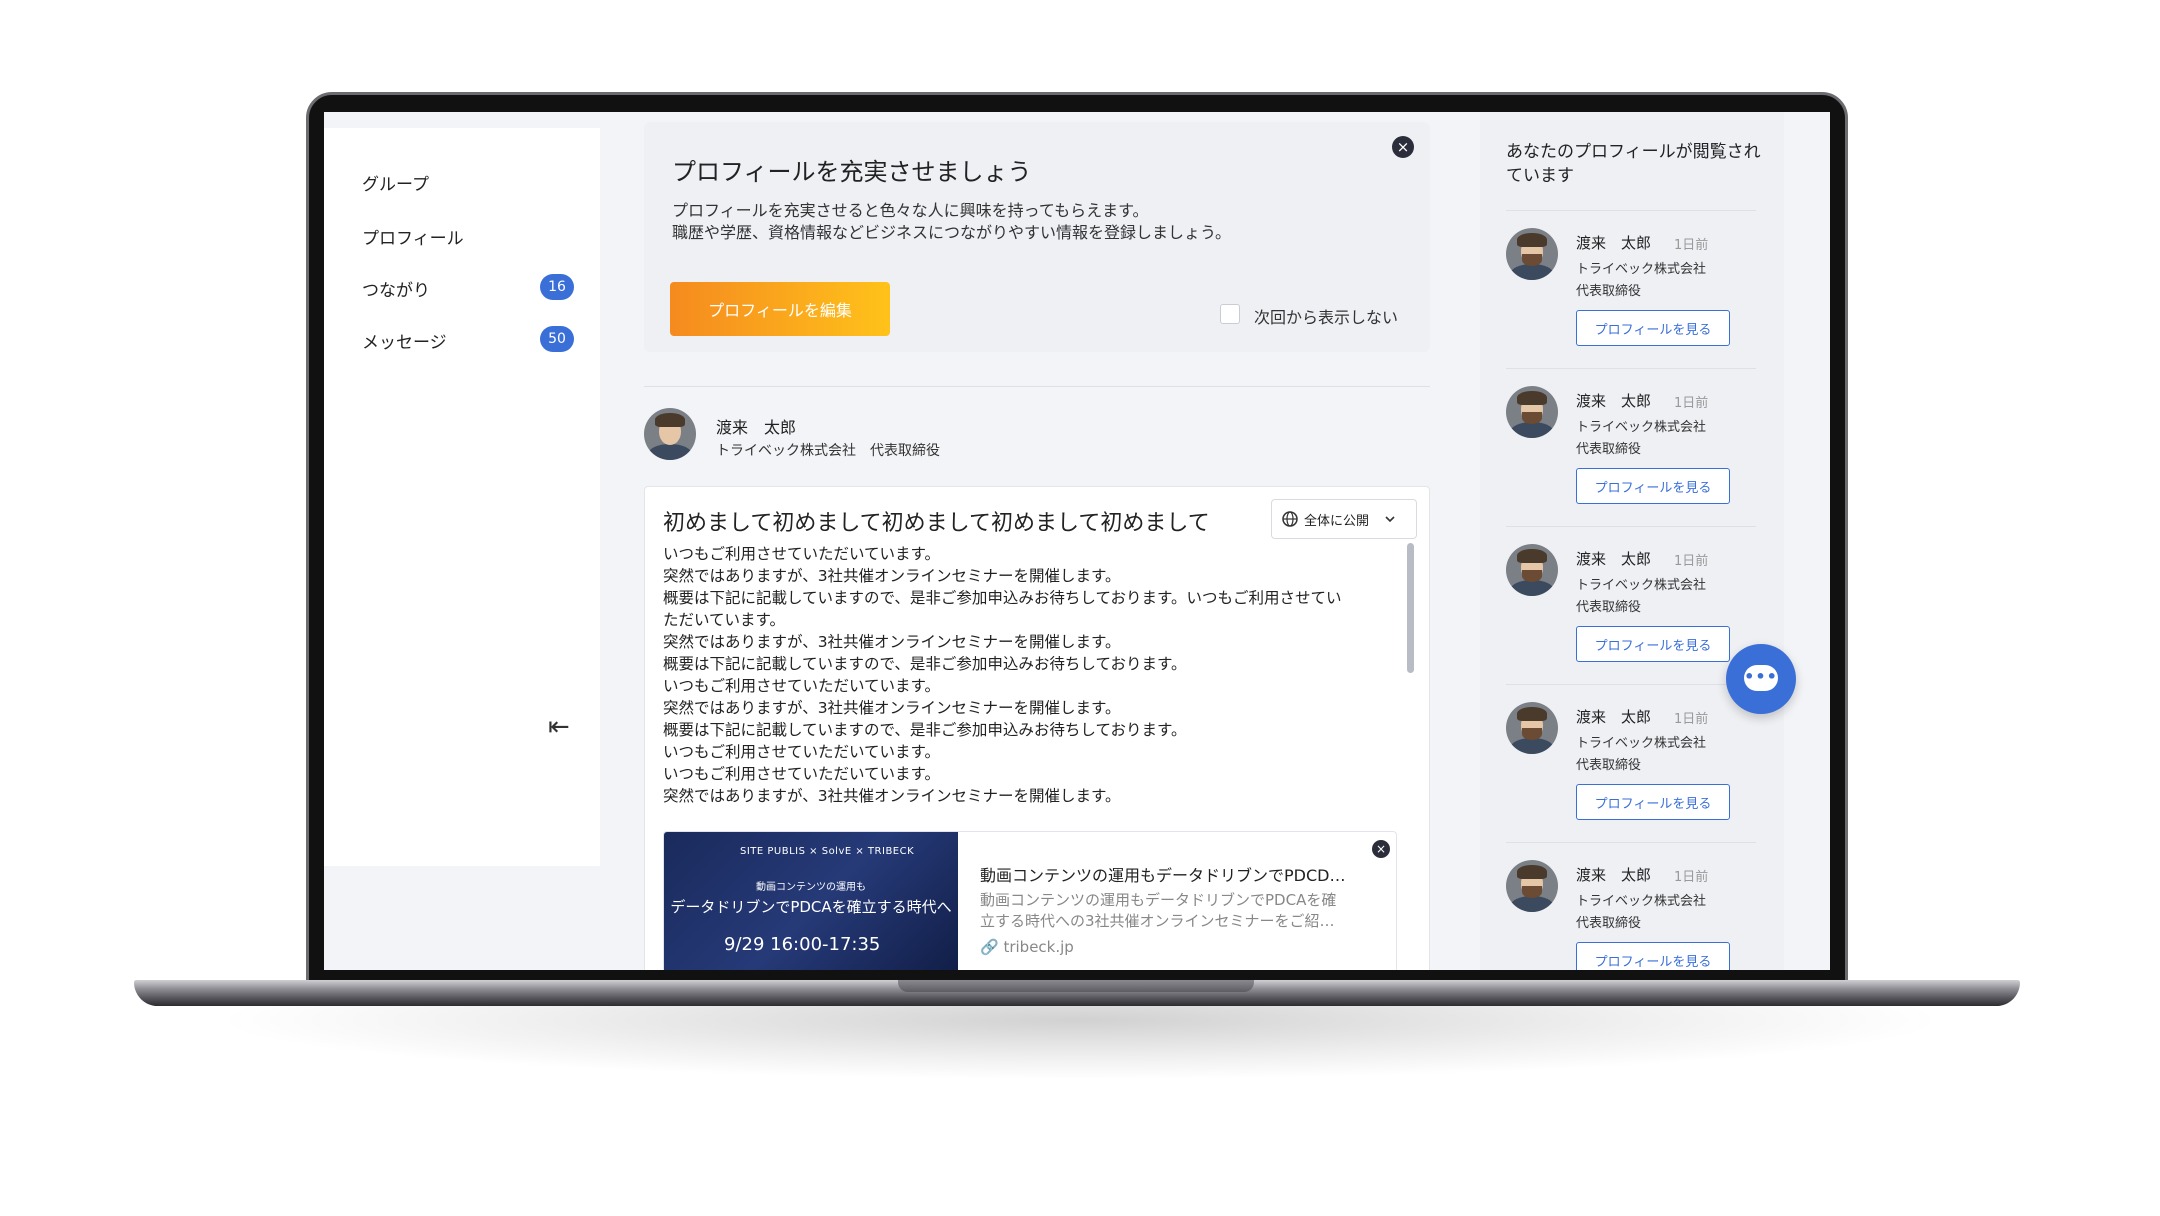 Image resolution: width=2160 pixels, height=1216 pixels. What do you see at coordinates (559, 727) in the screenshot?
I see `collapse-sidebar-icon: ⇤` at bounding box center [559, 727].